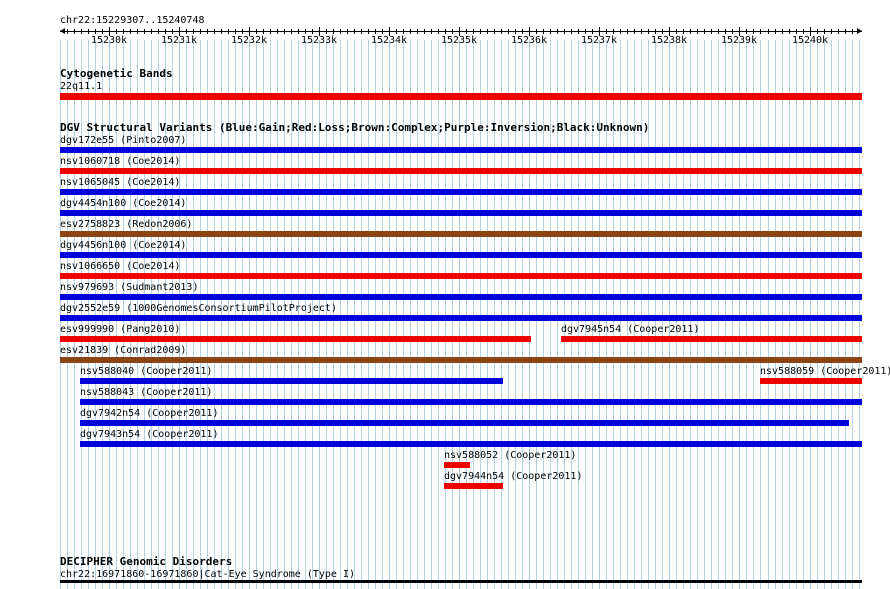 This screenshot has width=890, height=589. I want to click on dgv-feature-label: nsv1060718 (Coe2014), so click(120, 161).